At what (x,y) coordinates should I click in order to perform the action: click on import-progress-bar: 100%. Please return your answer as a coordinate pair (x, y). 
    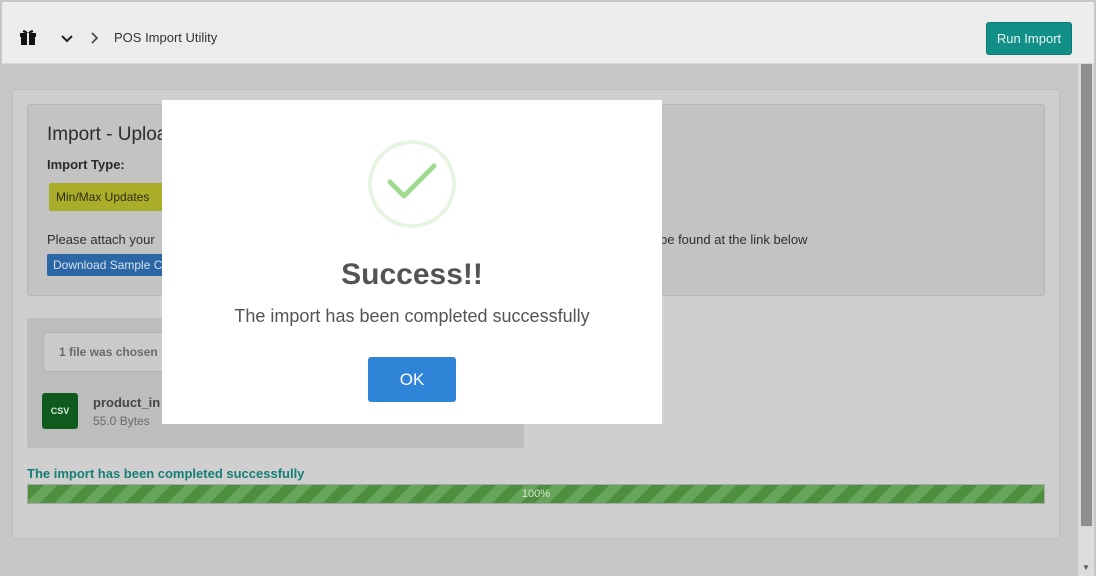
    Looking at the image, I should click on (536, 494).